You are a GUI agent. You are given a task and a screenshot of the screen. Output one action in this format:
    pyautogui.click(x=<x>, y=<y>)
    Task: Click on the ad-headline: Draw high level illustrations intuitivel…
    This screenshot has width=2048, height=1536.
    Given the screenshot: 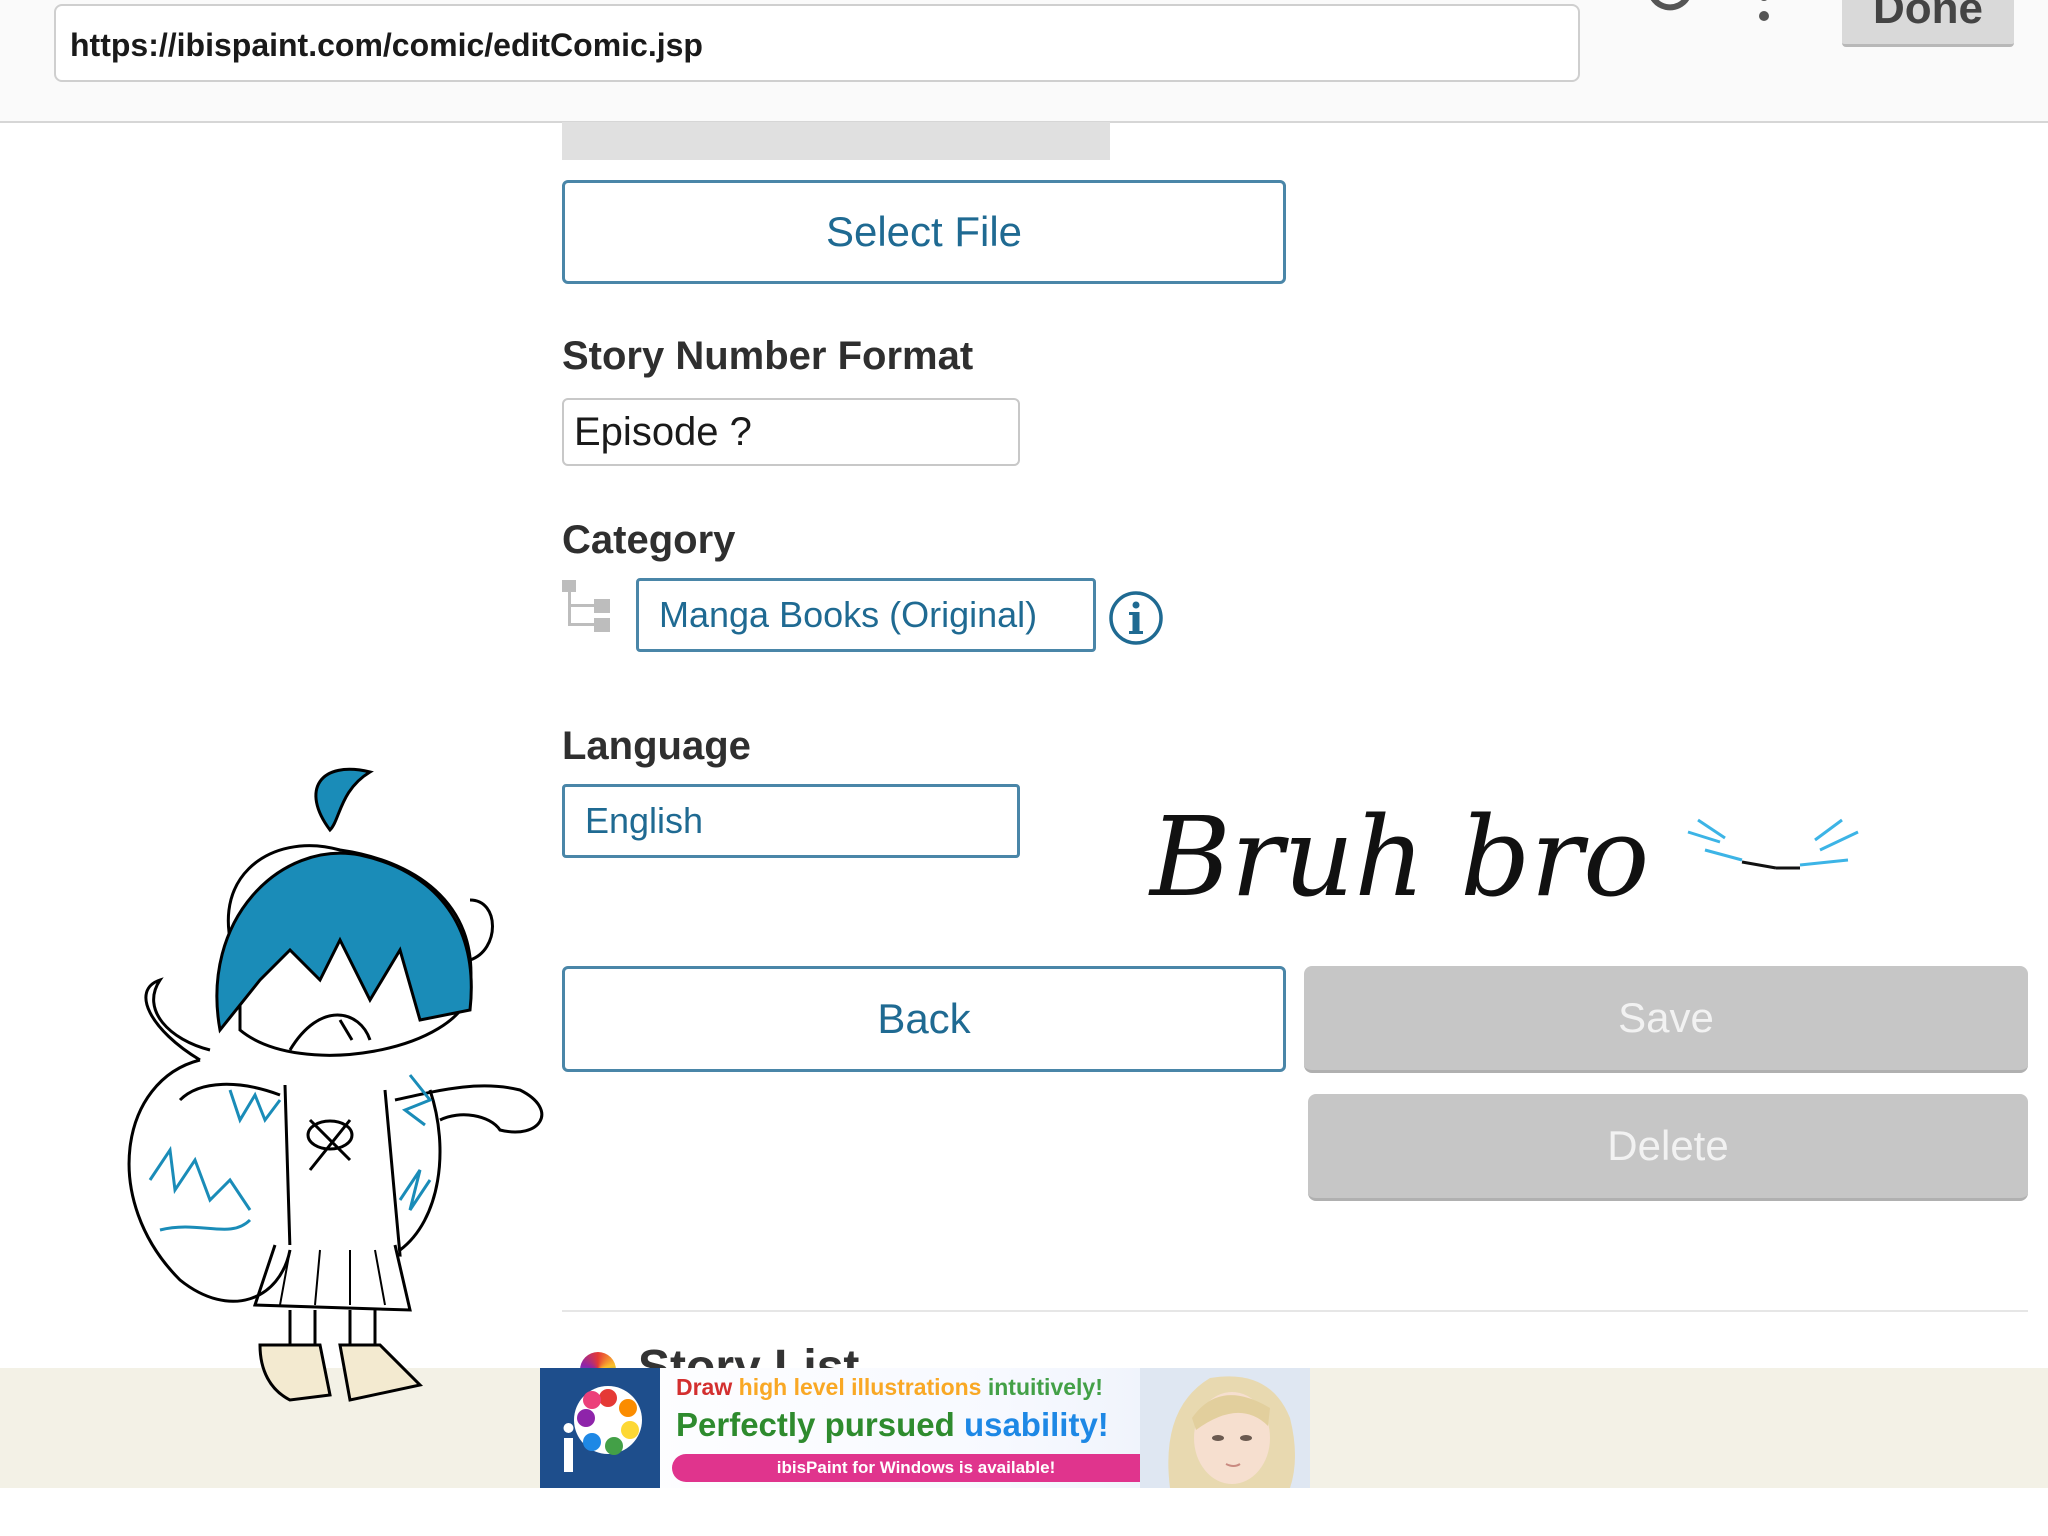 What is the action you would take?
    pyautogui.click(x=889, y=1387)
    